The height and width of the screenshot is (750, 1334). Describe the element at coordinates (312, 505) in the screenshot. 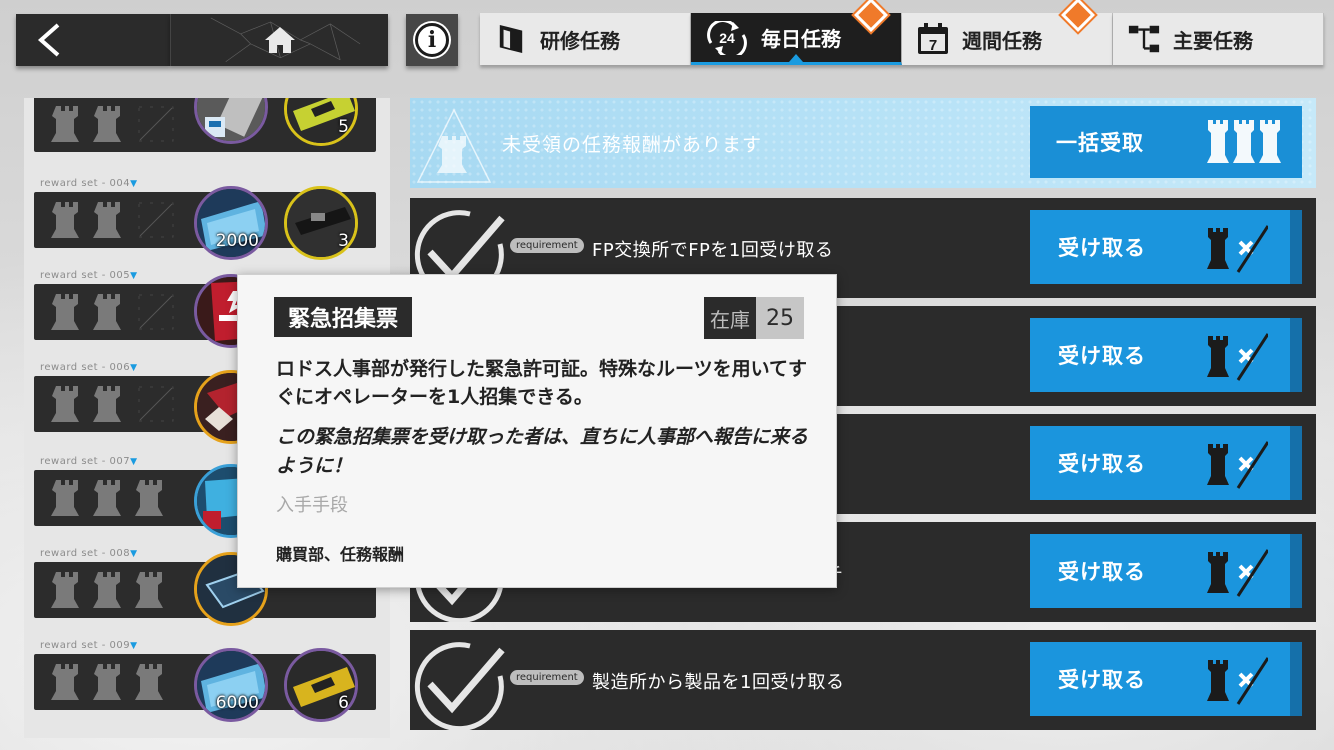

I see `obtain-heading: 入手手段` at that location.